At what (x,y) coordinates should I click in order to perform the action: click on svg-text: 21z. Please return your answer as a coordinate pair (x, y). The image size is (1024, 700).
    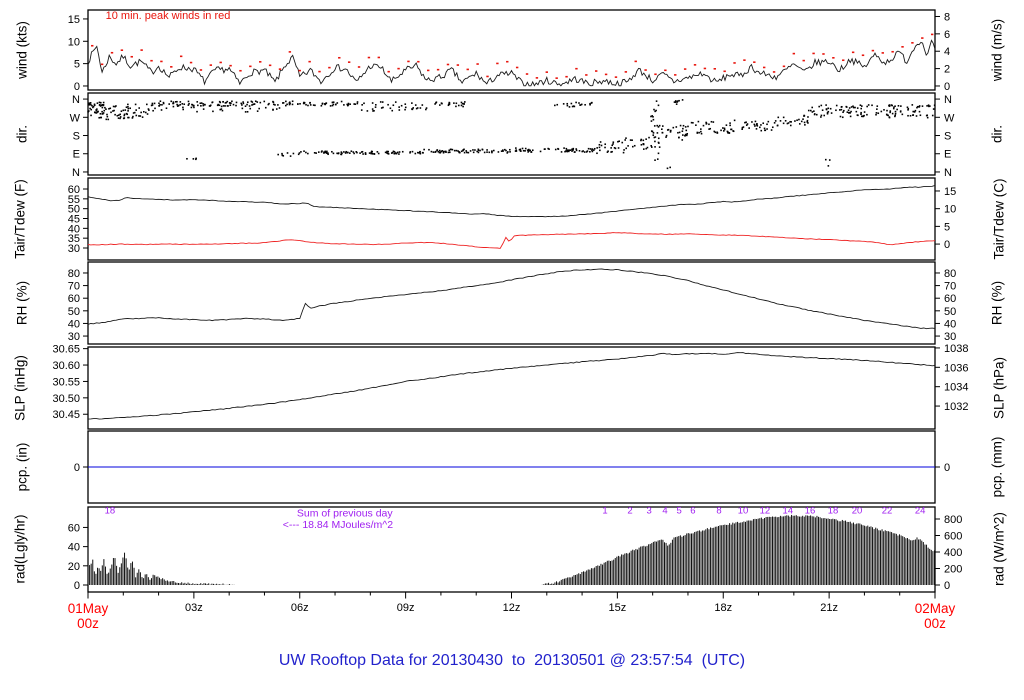
    Looking at the image, I should click on (829, 608).